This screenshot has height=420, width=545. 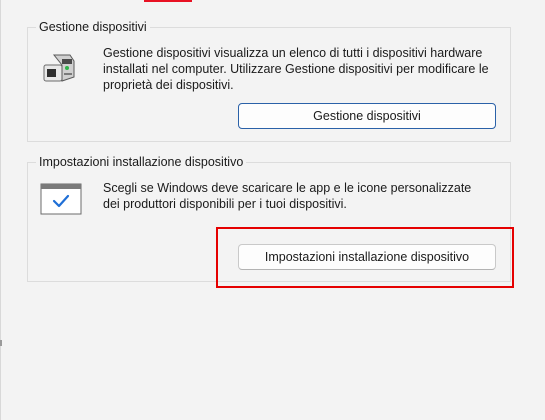 I want to click on selected-tab-indicator, so click(x=168, y=1).